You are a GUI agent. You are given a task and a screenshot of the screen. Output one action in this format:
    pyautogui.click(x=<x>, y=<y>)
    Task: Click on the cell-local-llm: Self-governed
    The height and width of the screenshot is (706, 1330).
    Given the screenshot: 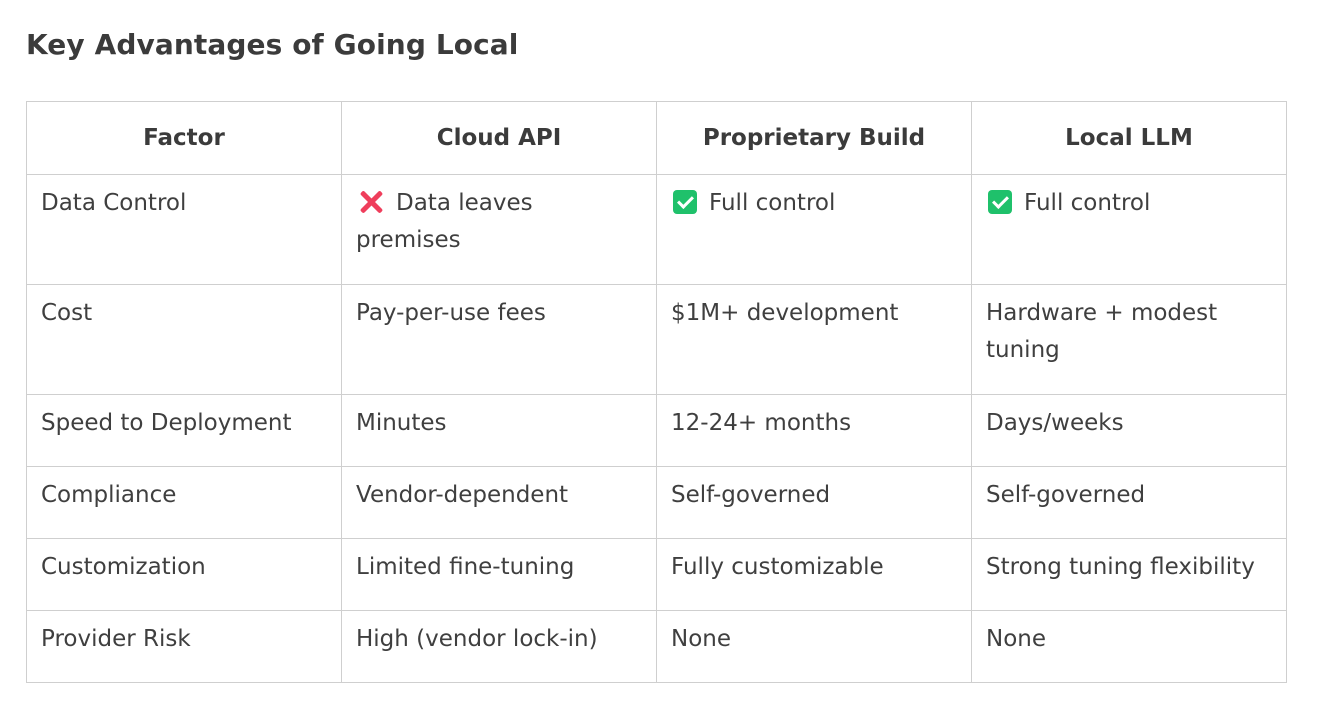 What is the action you would take?
    pyautogui.click(x=1129, y=502)
    